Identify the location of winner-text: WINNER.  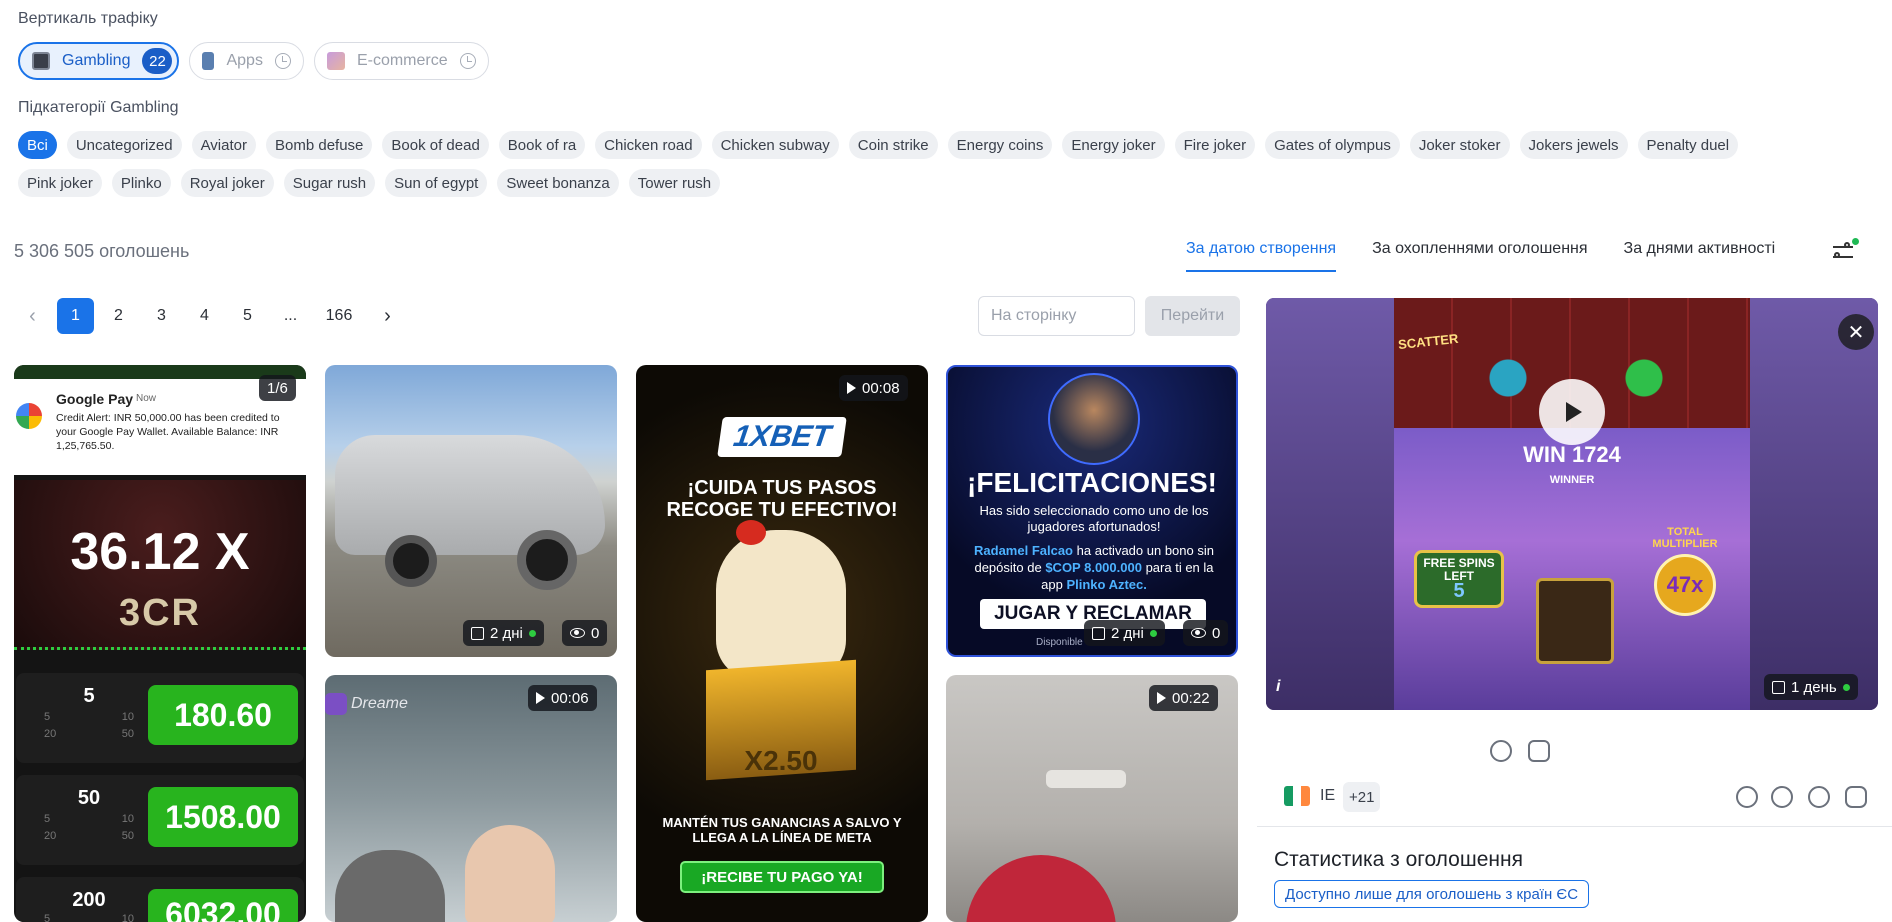
(1572, 480).